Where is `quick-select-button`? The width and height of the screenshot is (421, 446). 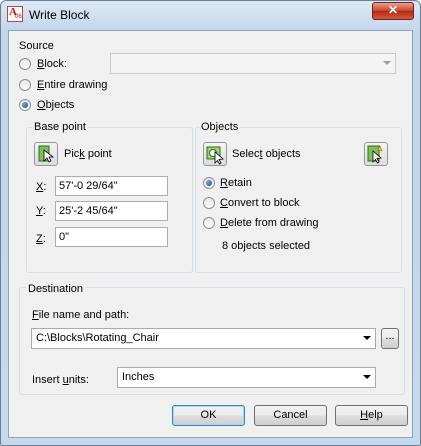
quick-select-button is located at coordinates (376, 154).